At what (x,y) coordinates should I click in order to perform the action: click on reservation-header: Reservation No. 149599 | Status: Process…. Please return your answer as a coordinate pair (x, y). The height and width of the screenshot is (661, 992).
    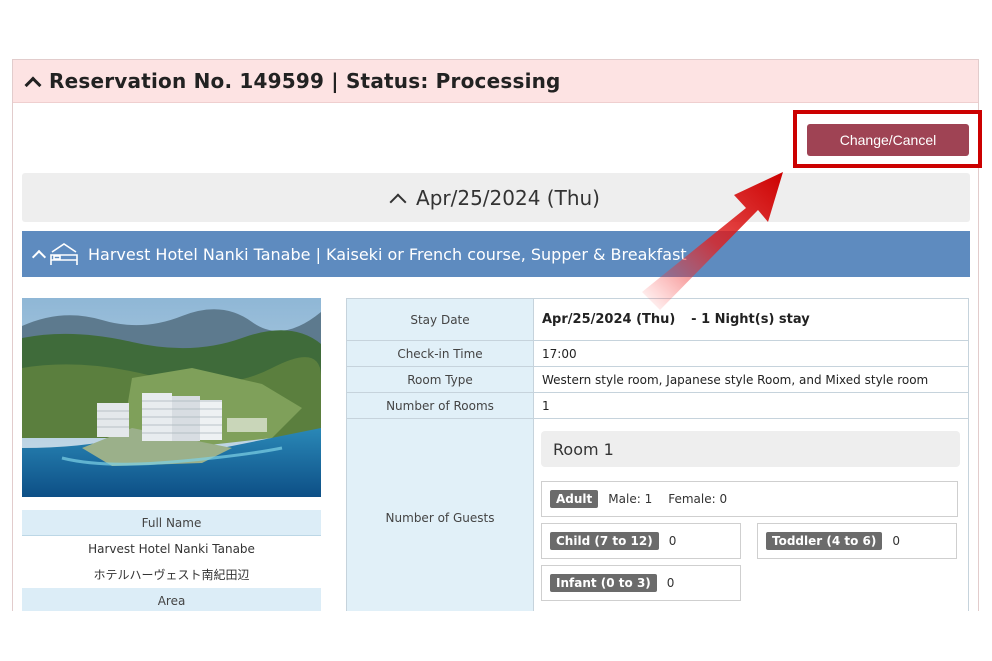
    Looking at the image, I should click on (495, 81).